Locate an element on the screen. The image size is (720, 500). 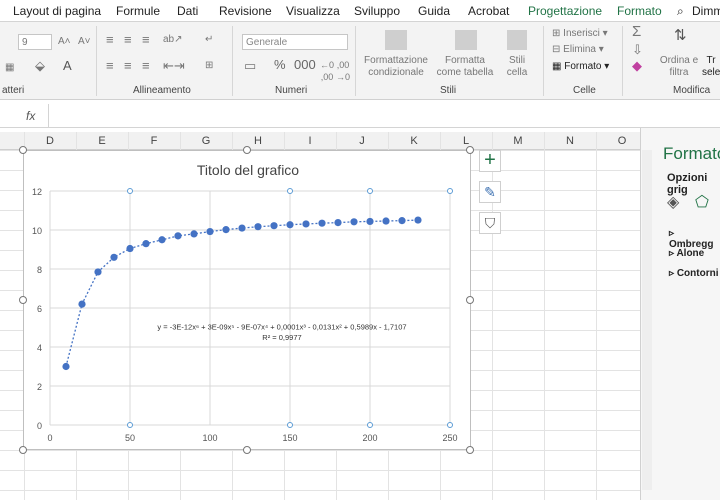
chart-filters-button: ⛉ is located at coordinates (490, 223).